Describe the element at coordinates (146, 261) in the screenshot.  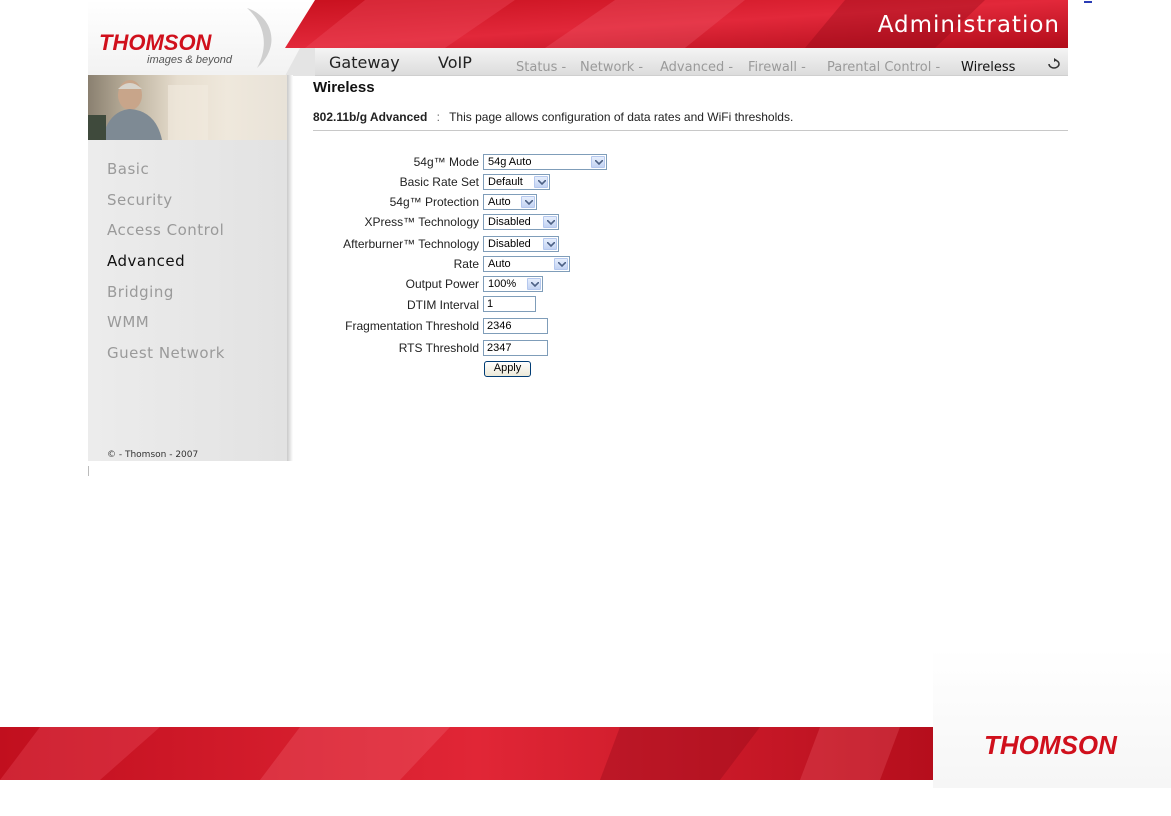
I see `sidebar-item-advanced: Advanced` at that location.